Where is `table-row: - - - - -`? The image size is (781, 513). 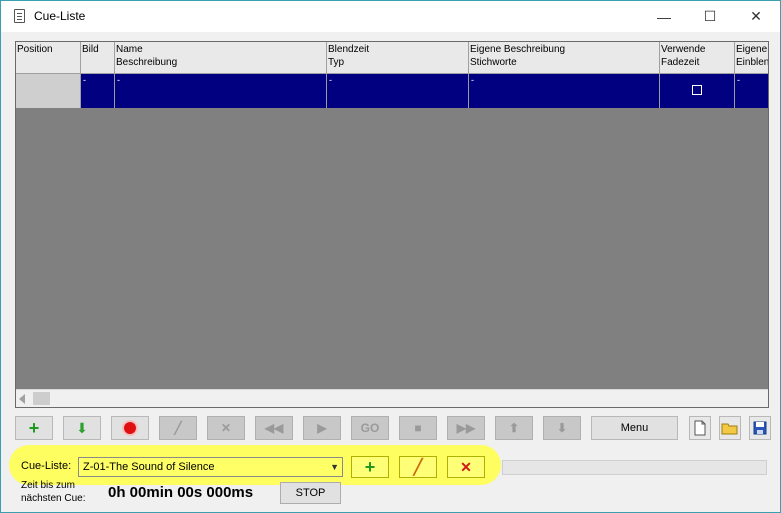 table-row: - - - - - is located at coordinates (424, 91).